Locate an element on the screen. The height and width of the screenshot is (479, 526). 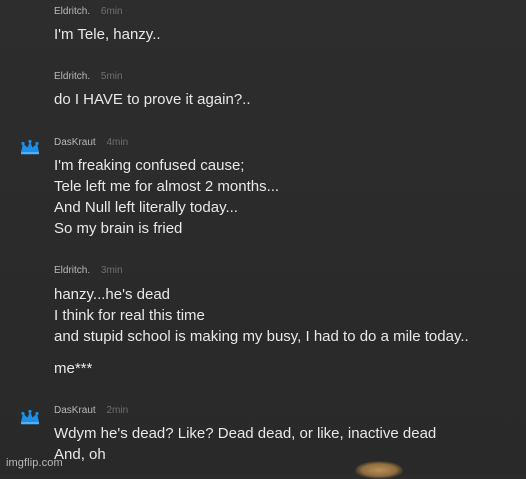
timestamp: 4min is located at coordinates (117, 142).